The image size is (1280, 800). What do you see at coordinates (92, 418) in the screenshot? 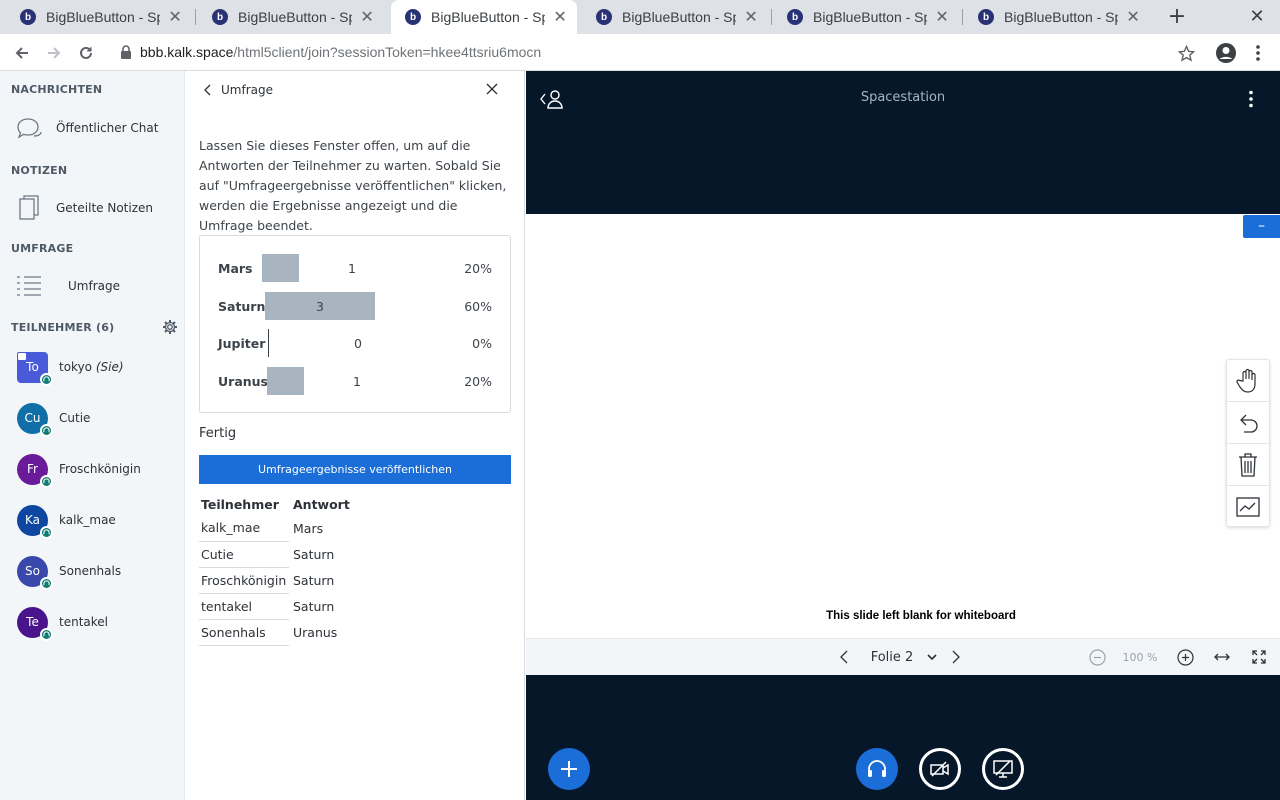
I see `participant-item: Cu Cutie` at bounding box center [92, 418].